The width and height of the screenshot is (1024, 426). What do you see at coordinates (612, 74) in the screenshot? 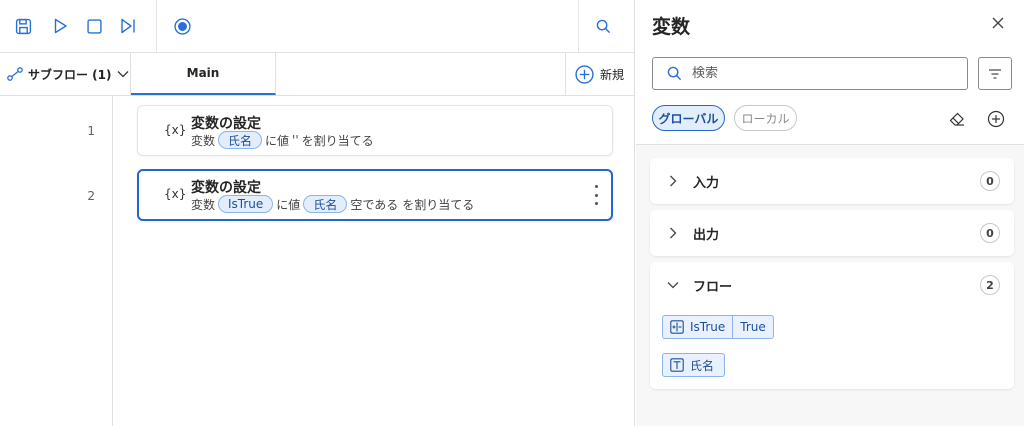
I see `new-subflow-label: 新規` at bounding box center [612, 74].